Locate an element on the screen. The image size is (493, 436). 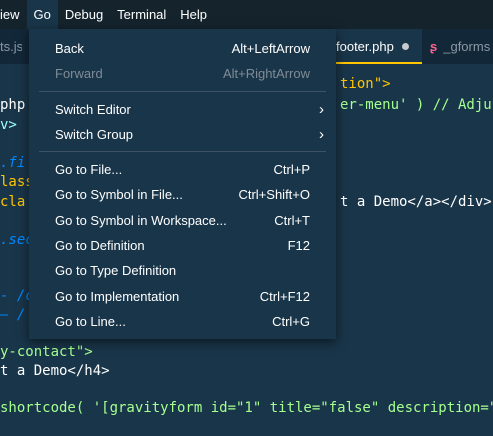
code-fragment: v> is located at coordinates (8, 125).